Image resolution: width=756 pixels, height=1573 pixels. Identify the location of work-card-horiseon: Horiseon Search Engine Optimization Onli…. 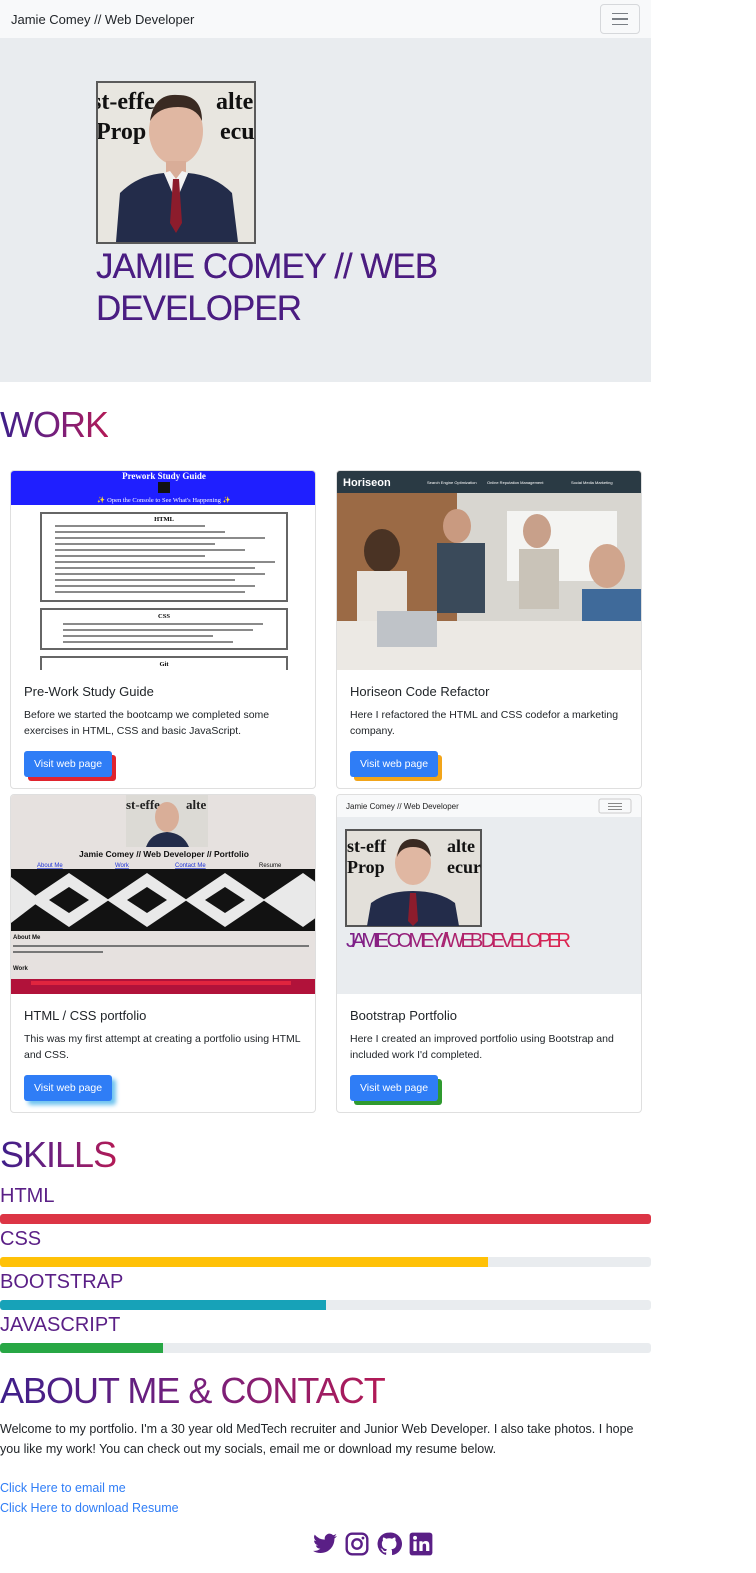
(489, 629).